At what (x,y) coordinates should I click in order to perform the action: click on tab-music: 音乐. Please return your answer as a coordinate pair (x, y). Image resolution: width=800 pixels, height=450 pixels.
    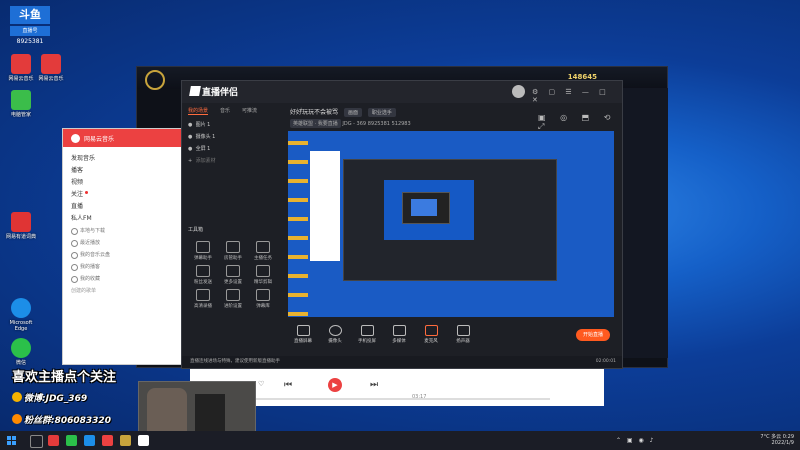
    Looking at the image, I should click on (225, 111).